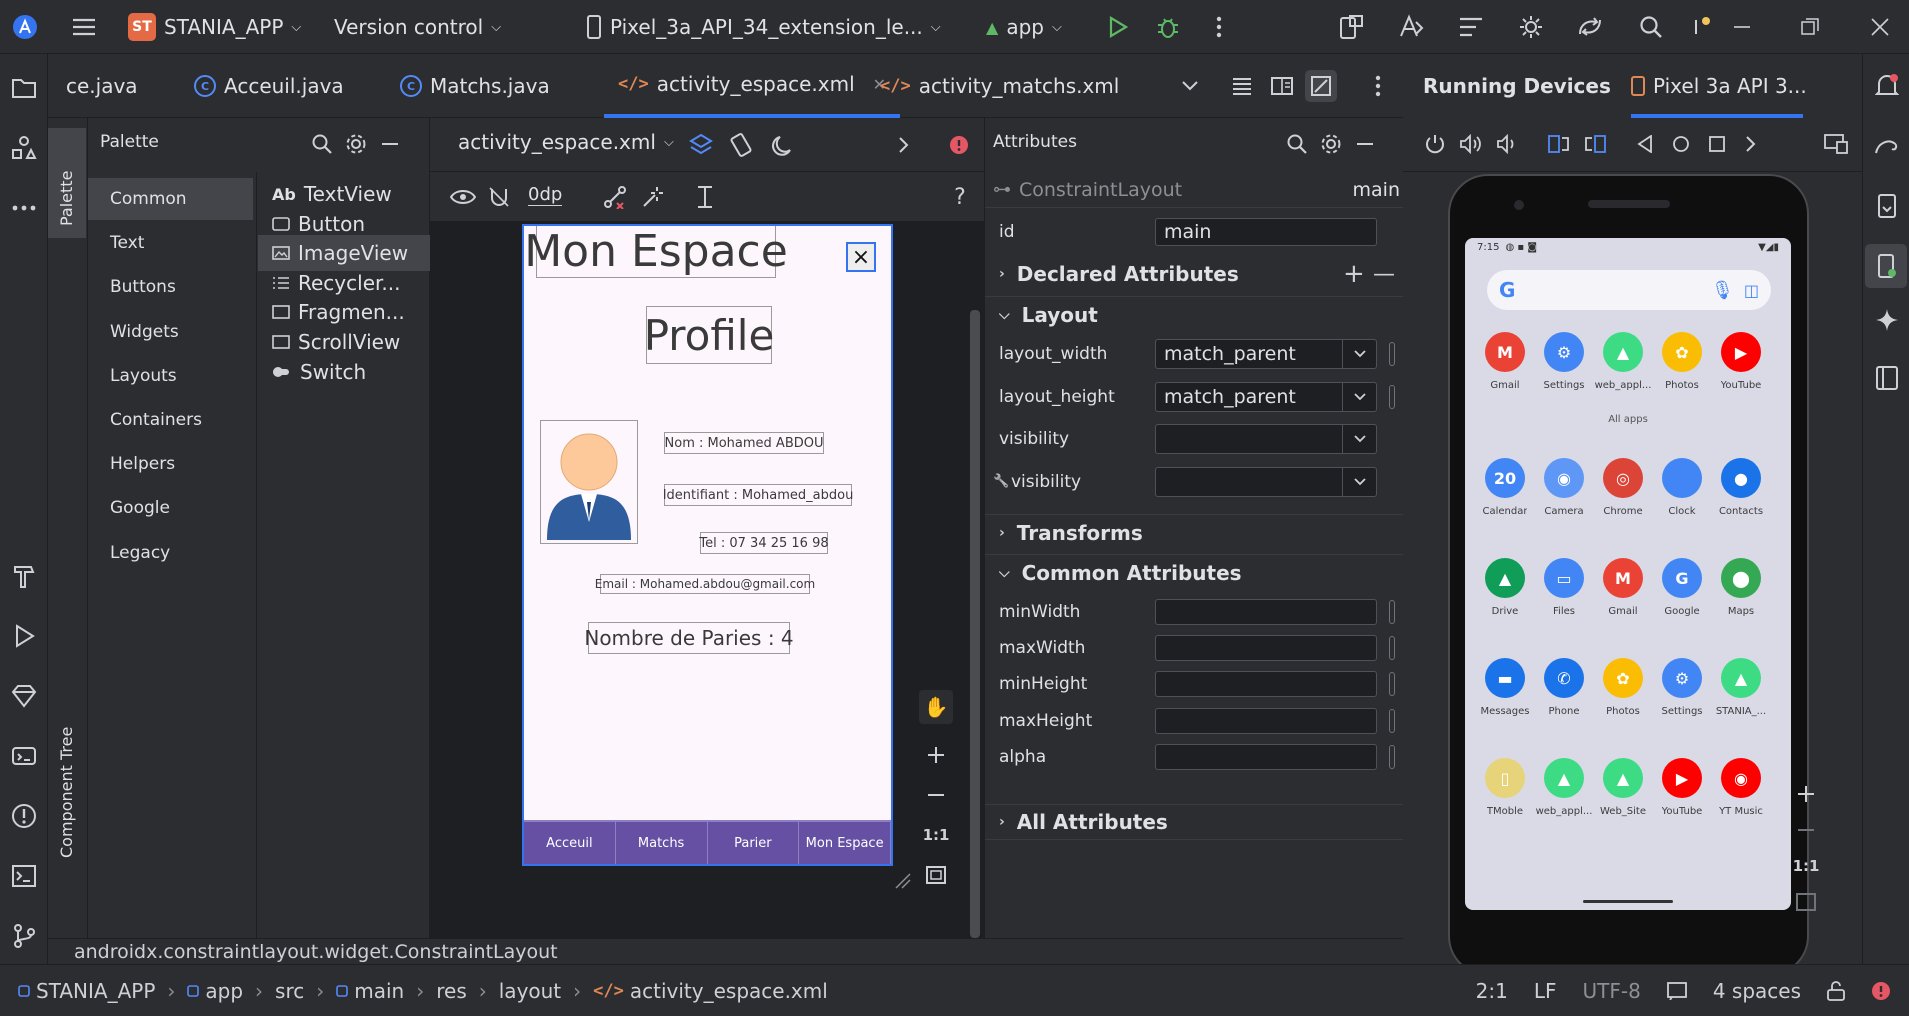 Image resolution: width=1909 pixels, height=1016 pixels. What do you see at coordinates (1505, 587) in the screenshot?
I see `app-drive: ▲ Drive` at bounding box center [1505, 587].